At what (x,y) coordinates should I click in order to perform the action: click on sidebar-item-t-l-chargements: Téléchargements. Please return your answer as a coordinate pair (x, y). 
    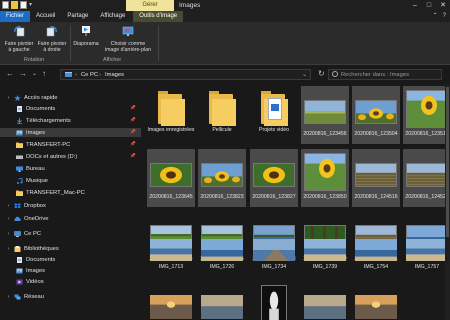
    Looking at the image, I should click on (43, 120).